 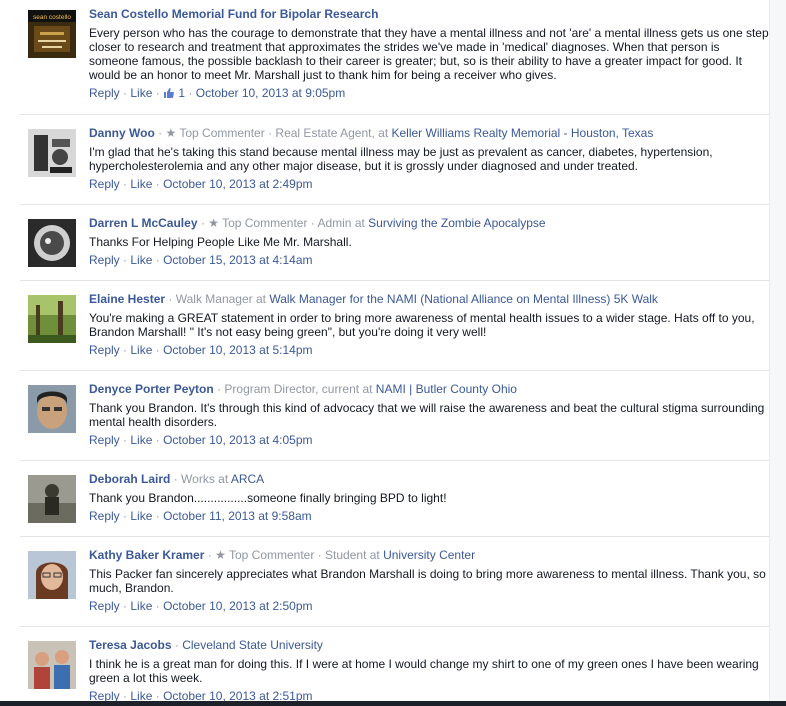 What do you see at coordinates (129, 479) in the screenshot?
I see `author-name: Deborah Laird` at bounding box center [129, 479].